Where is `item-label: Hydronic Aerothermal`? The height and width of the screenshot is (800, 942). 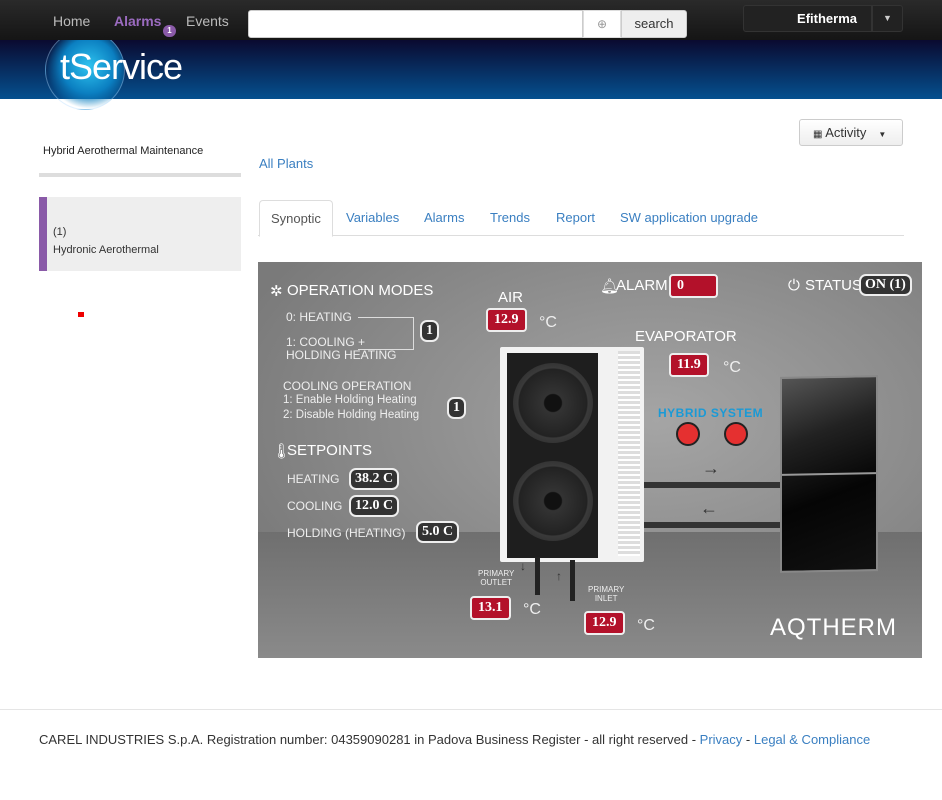 item-label: Hydronic Aerothermal is located at coordinates (106, 250).